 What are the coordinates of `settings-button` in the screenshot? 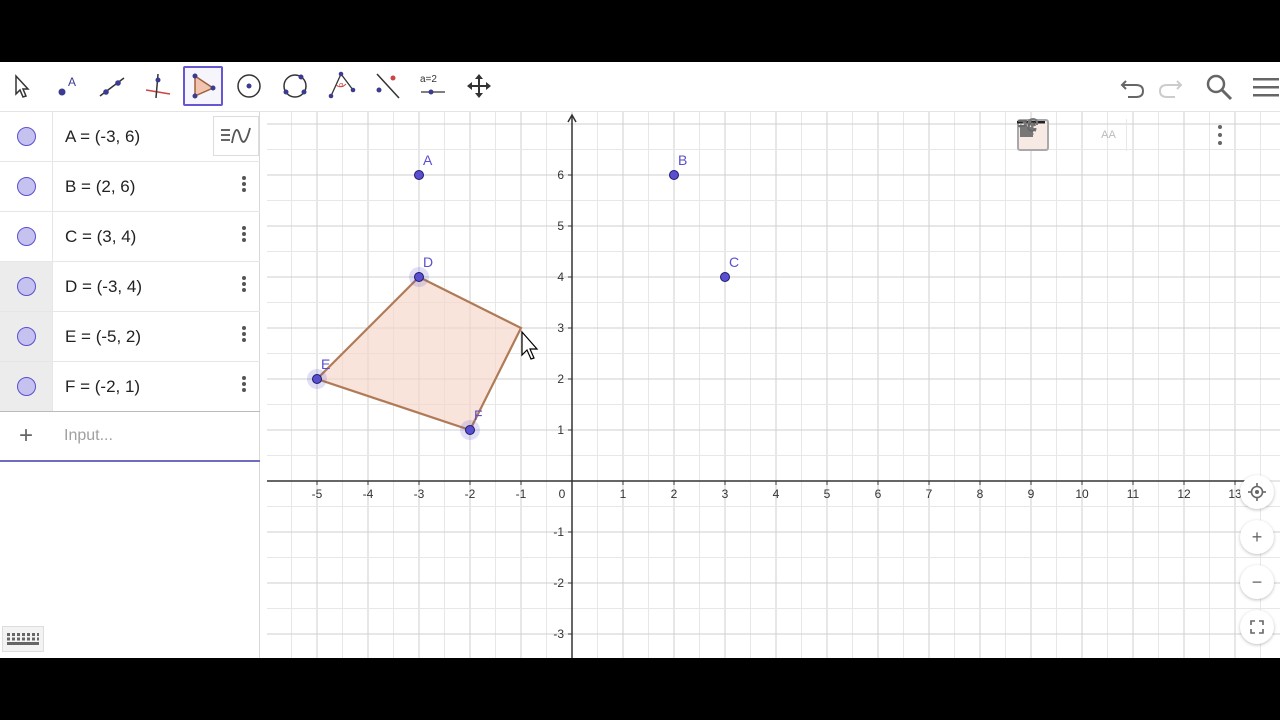 It's located at (1112, 135).